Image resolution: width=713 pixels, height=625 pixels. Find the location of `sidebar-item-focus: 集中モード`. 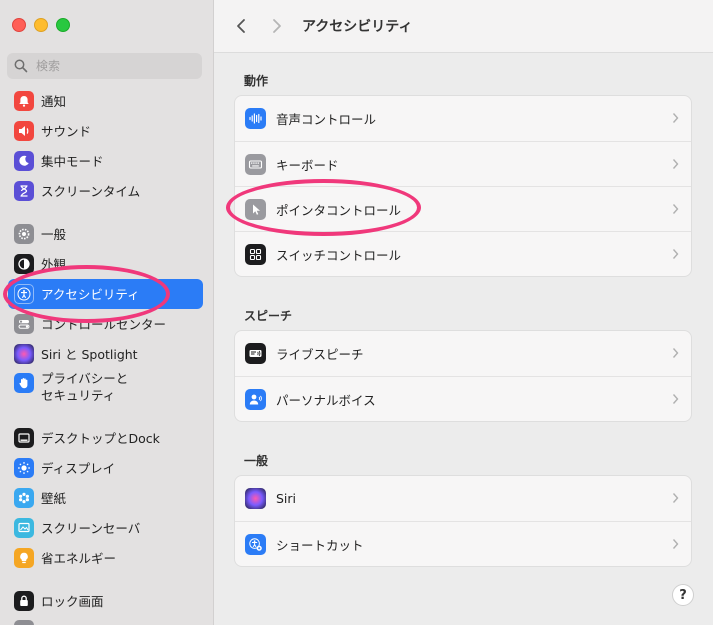

sidebar-item-focus: 集中モード is located at coordinates (105, 161).